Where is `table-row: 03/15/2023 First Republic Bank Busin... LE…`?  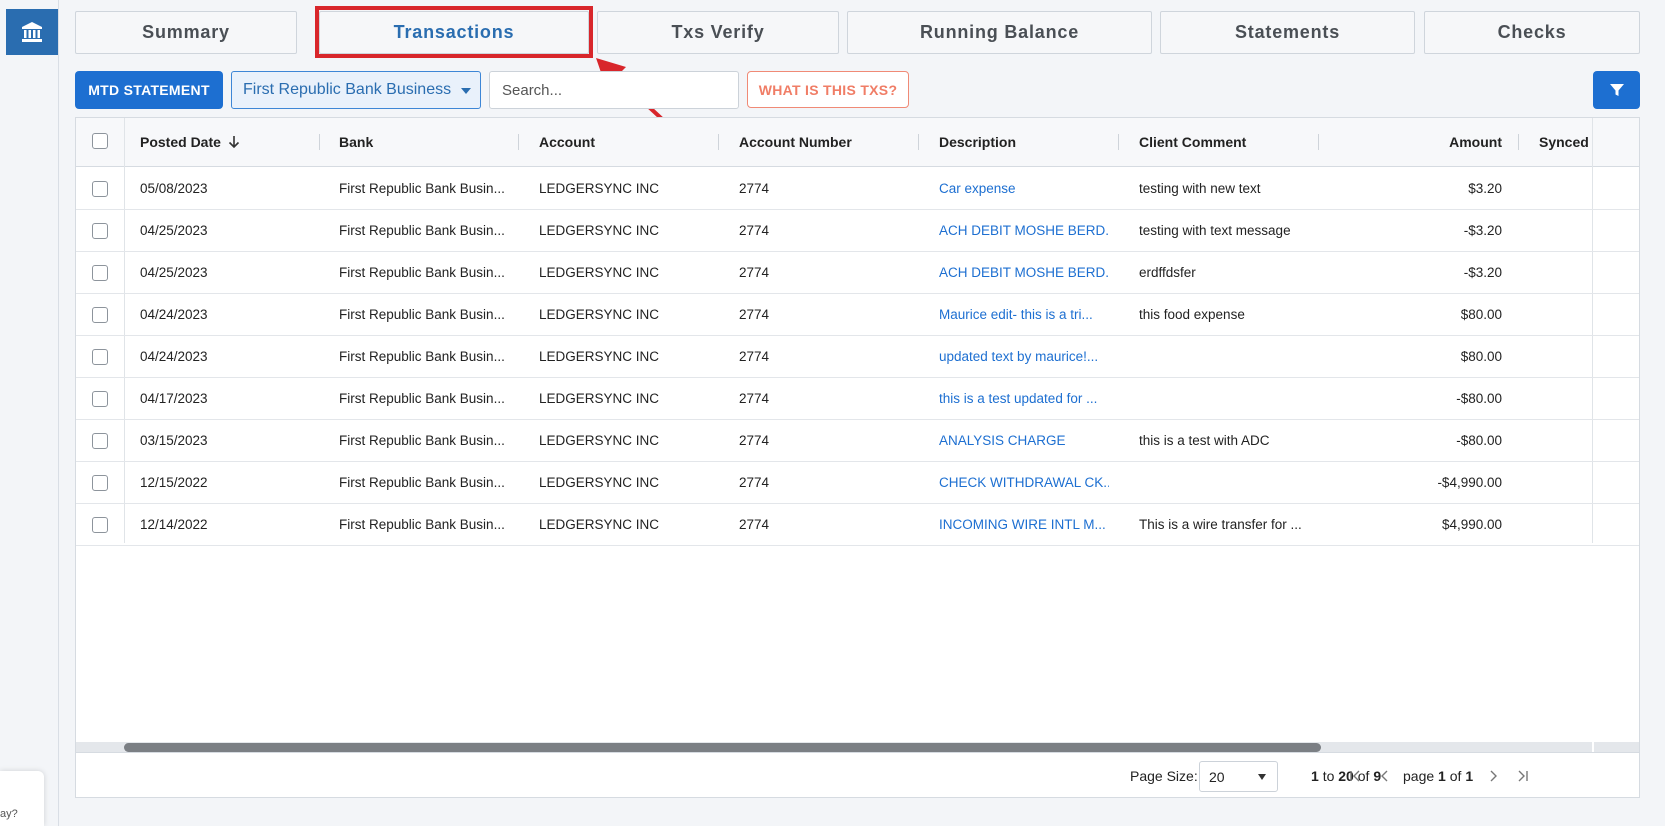
table-row: 03/15/2023 First Republic Bank Busin... LE… is located at coordinates (857, 441).